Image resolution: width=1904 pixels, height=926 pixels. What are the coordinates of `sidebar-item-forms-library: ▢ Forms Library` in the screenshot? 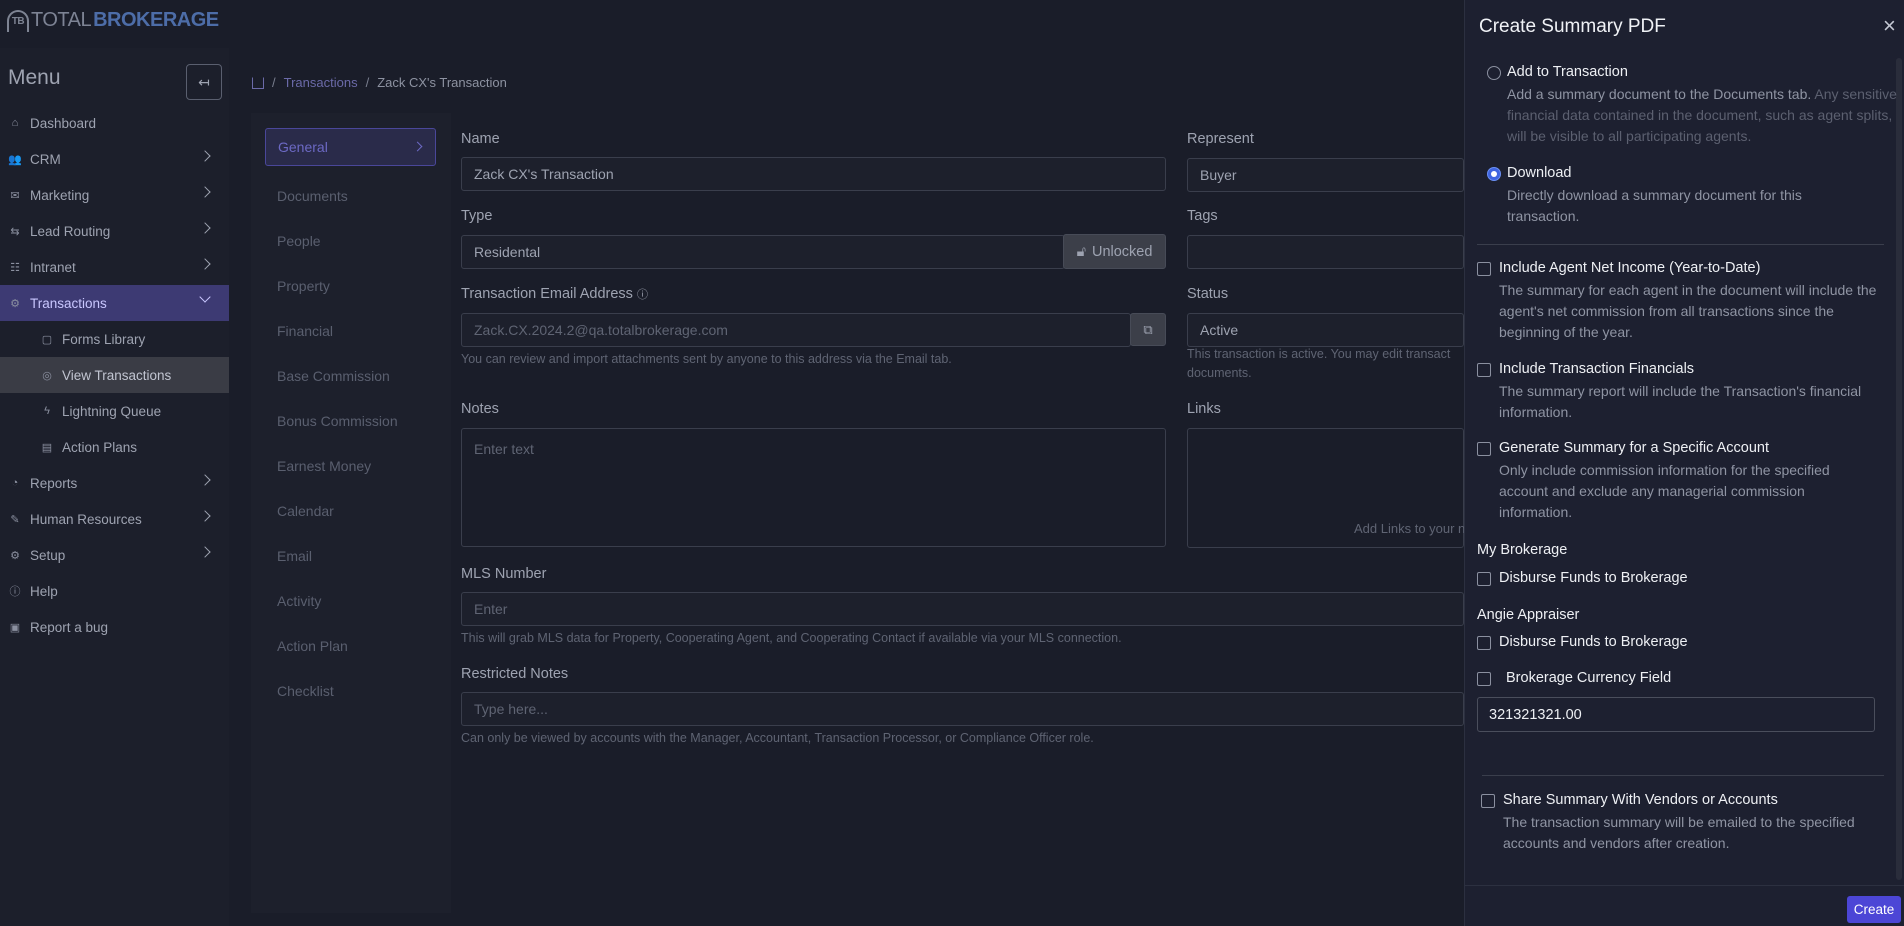 It's located at (114, 339).